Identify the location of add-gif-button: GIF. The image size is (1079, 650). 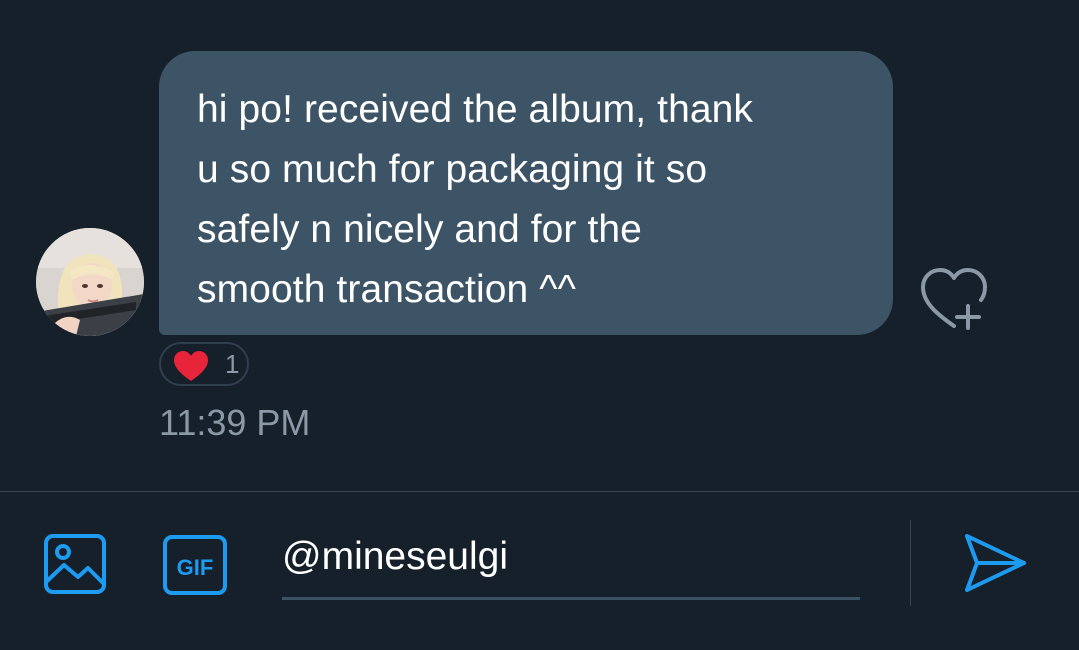
(195, 565).